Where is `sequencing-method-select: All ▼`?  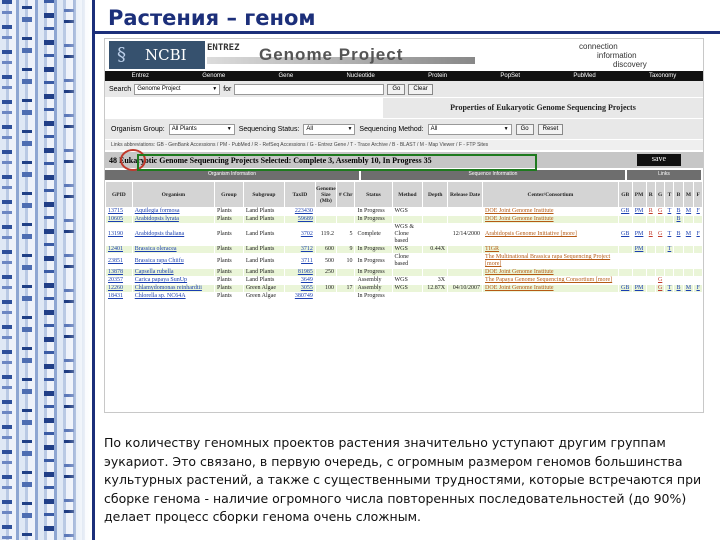
sequencing-method-select: All ▼ is located at coordinates (469, 129).